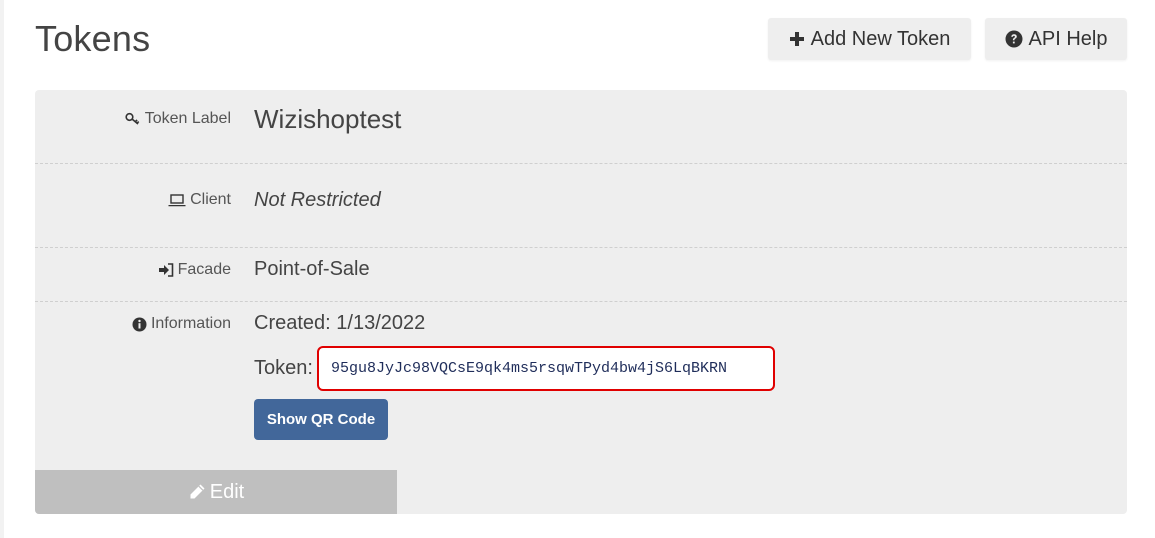  I want to click on add-new-token-button: Add New Token, so click(869, 39).